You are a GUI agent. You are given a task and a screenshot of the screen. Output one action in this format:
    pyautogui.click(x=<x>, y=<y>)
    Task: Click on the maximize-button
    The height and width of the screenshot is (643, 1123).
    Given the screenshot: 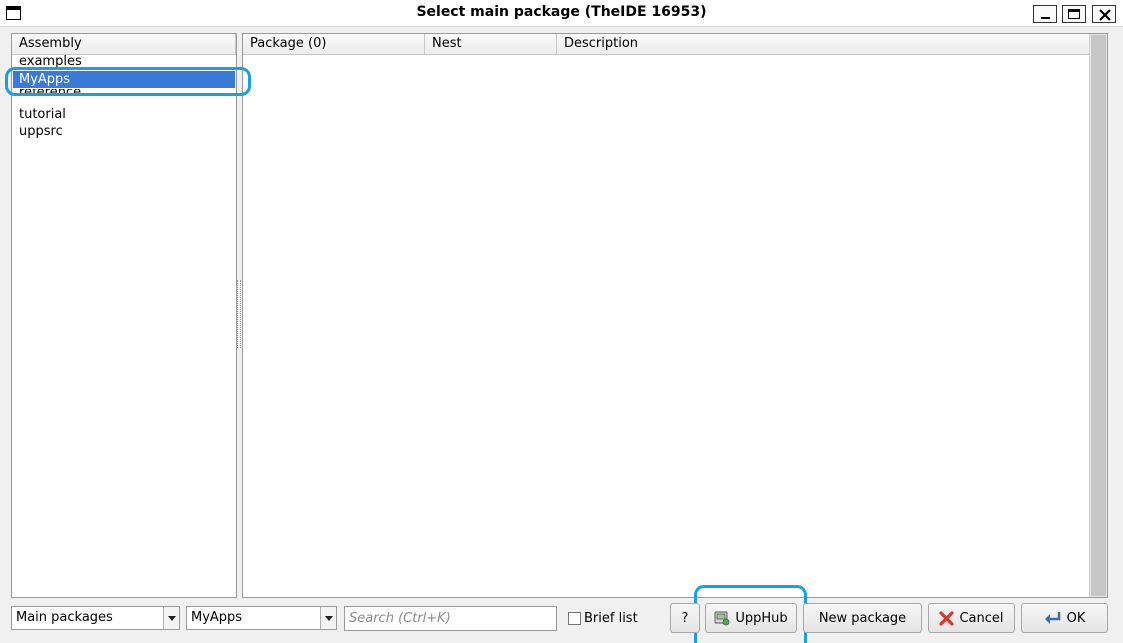 What is the action you would take?
    pyautogui.click(x=1074, y=14)
    